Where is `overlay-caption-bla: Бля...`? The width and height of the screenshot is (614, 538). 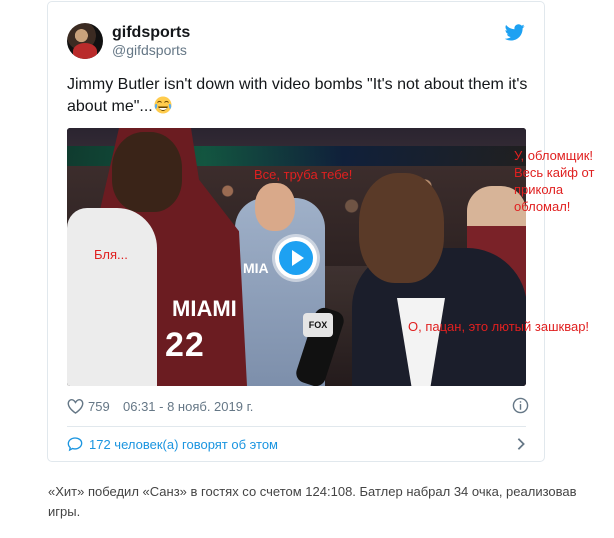
overlay-caption-bla: Бля... is located at coordinates (111, 254).